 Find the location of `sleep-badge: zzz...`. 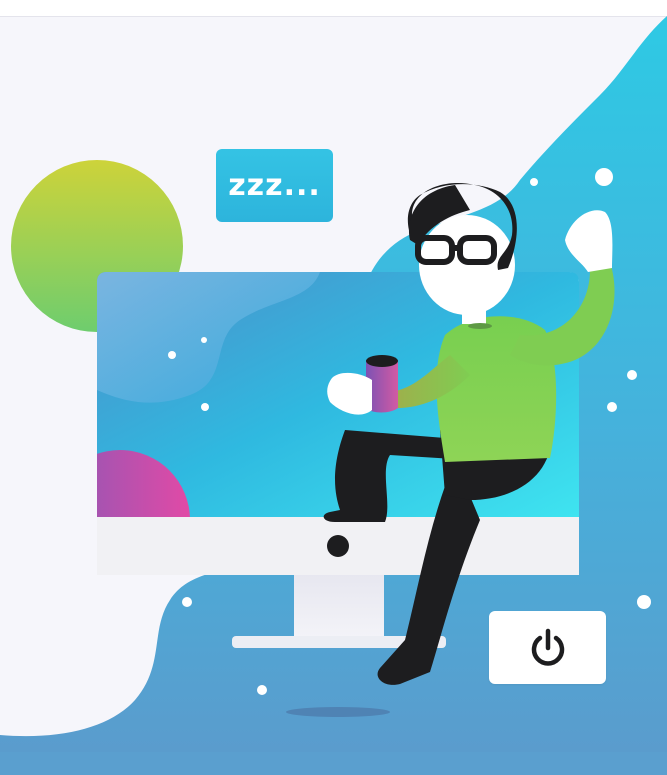

sleep-badge: zzz... is located at coordinates (274, 185).